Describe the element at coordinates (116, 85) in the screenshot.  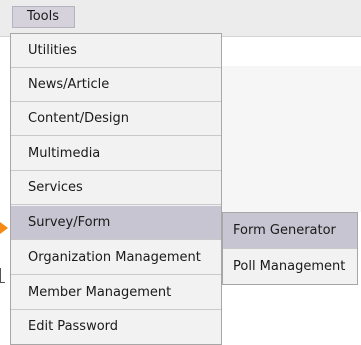
I see `menu-item-news-article: News/Article` at that location.